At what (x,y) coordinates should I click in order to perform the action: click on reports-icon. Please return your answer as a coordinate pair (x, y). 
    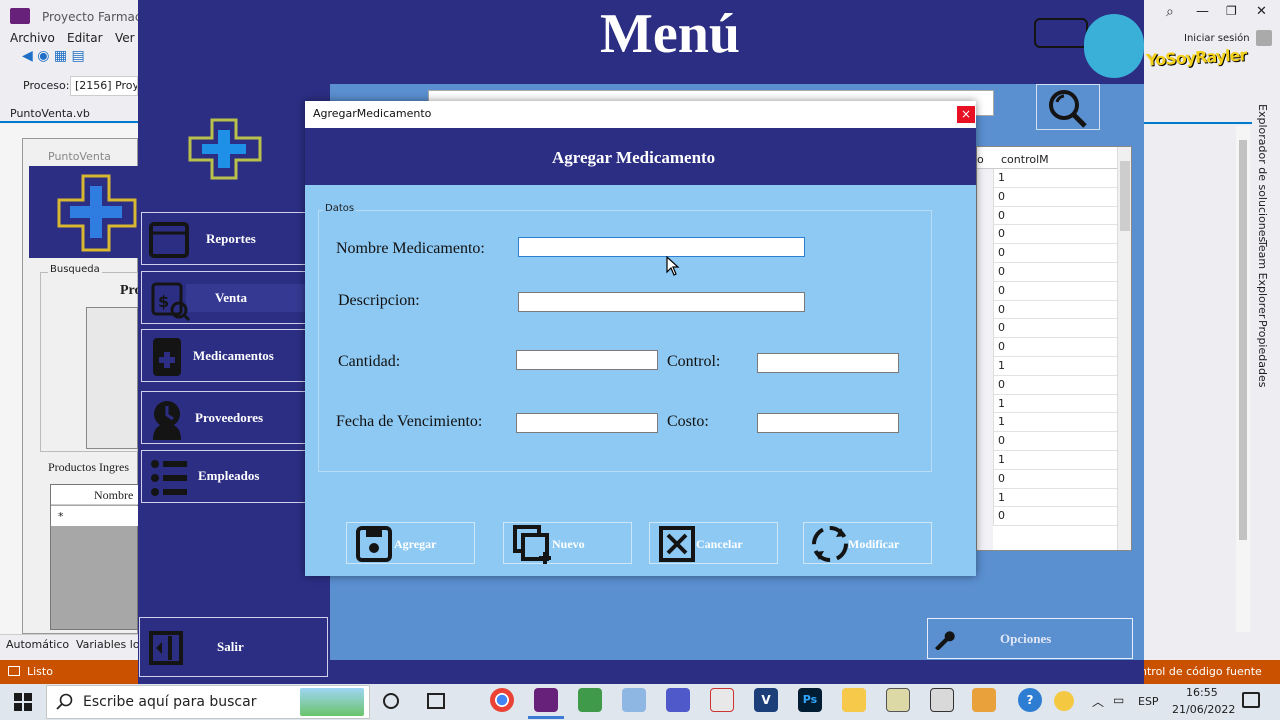
    Looking at the image, I should click on (169, 240).